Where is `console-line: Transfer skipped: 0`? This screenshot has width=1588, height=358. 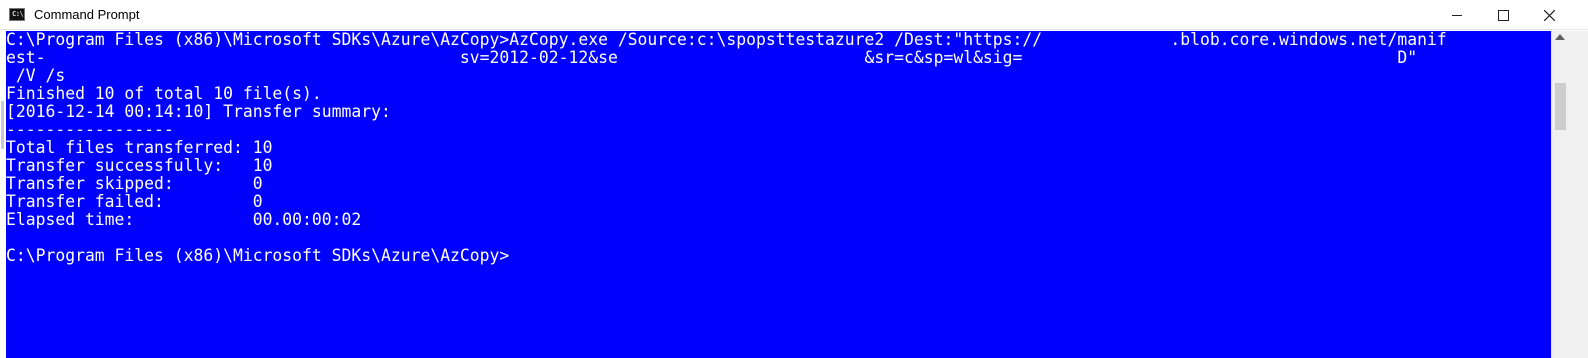 console-line: Transfer skipped: 0 is located at coordinates (134, 183).